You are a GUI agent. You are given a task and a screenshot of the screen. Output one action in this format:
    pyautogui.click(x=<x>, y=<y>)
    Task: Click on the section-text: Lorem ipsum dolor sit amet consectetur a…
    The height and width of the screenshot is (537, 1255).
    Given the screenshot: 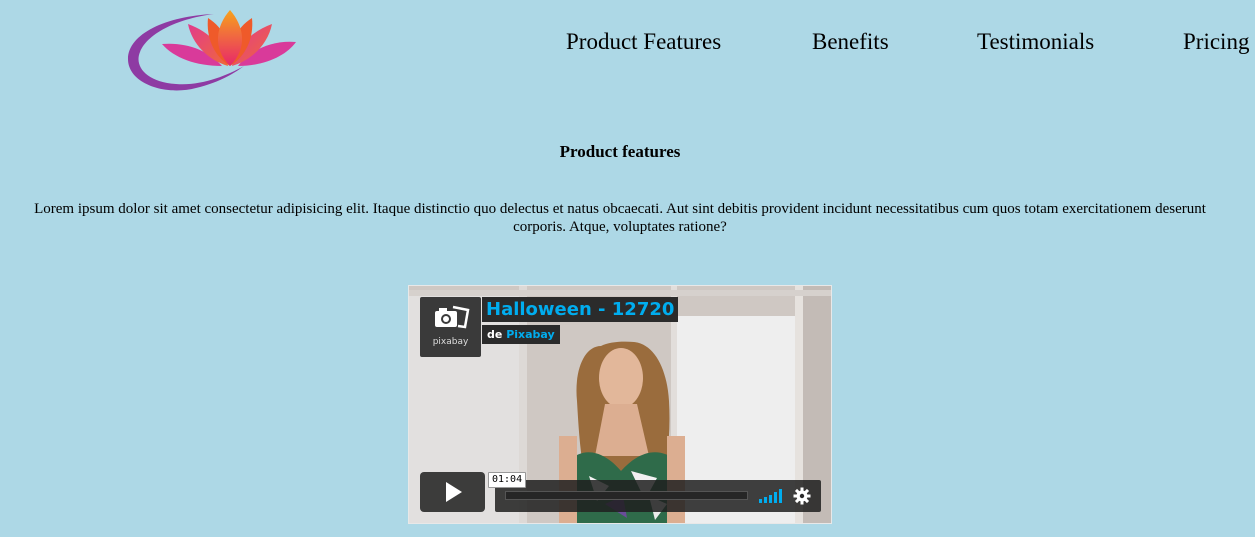 What is the action you would take?
    pyautogui.click(x=620, y=218)
    